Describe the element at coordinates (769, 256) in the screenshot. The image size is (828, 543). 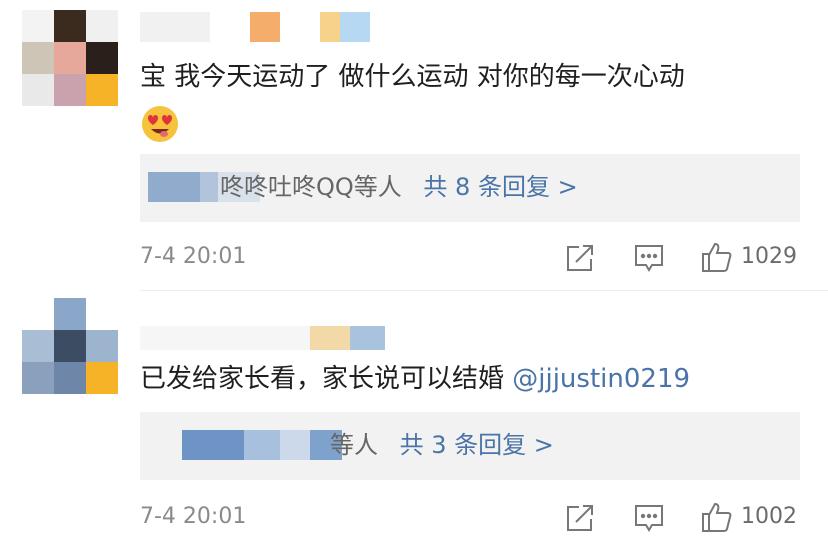
I see `like-count: 1029` at that location.